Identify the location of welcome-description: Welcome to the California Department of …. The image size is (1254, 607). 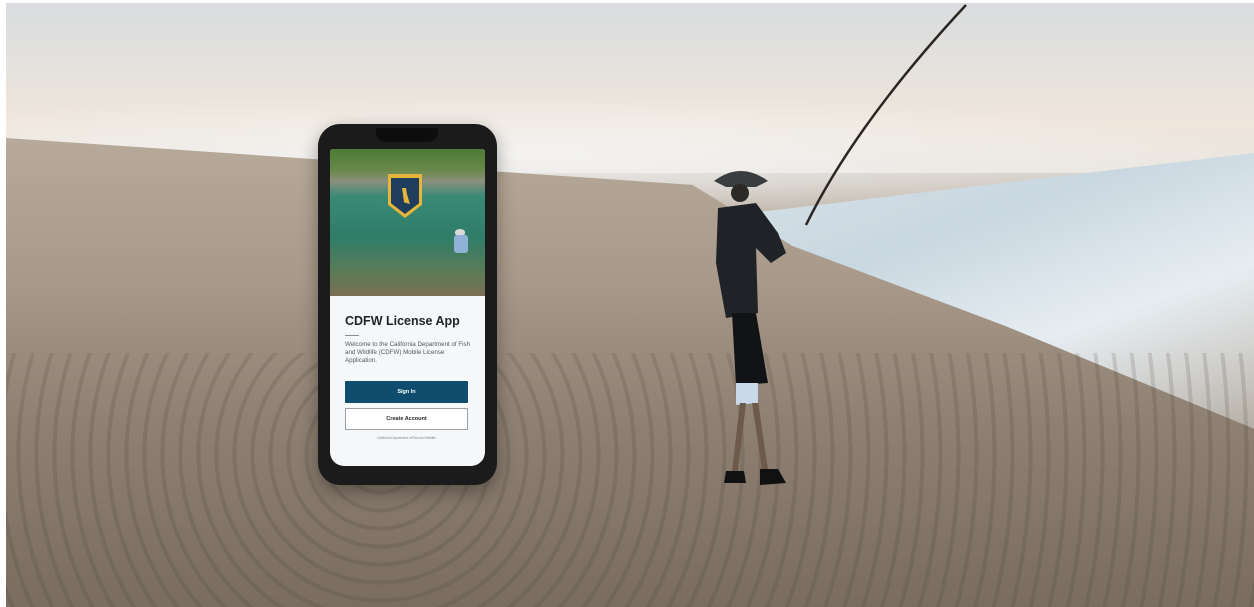
(408, 352).